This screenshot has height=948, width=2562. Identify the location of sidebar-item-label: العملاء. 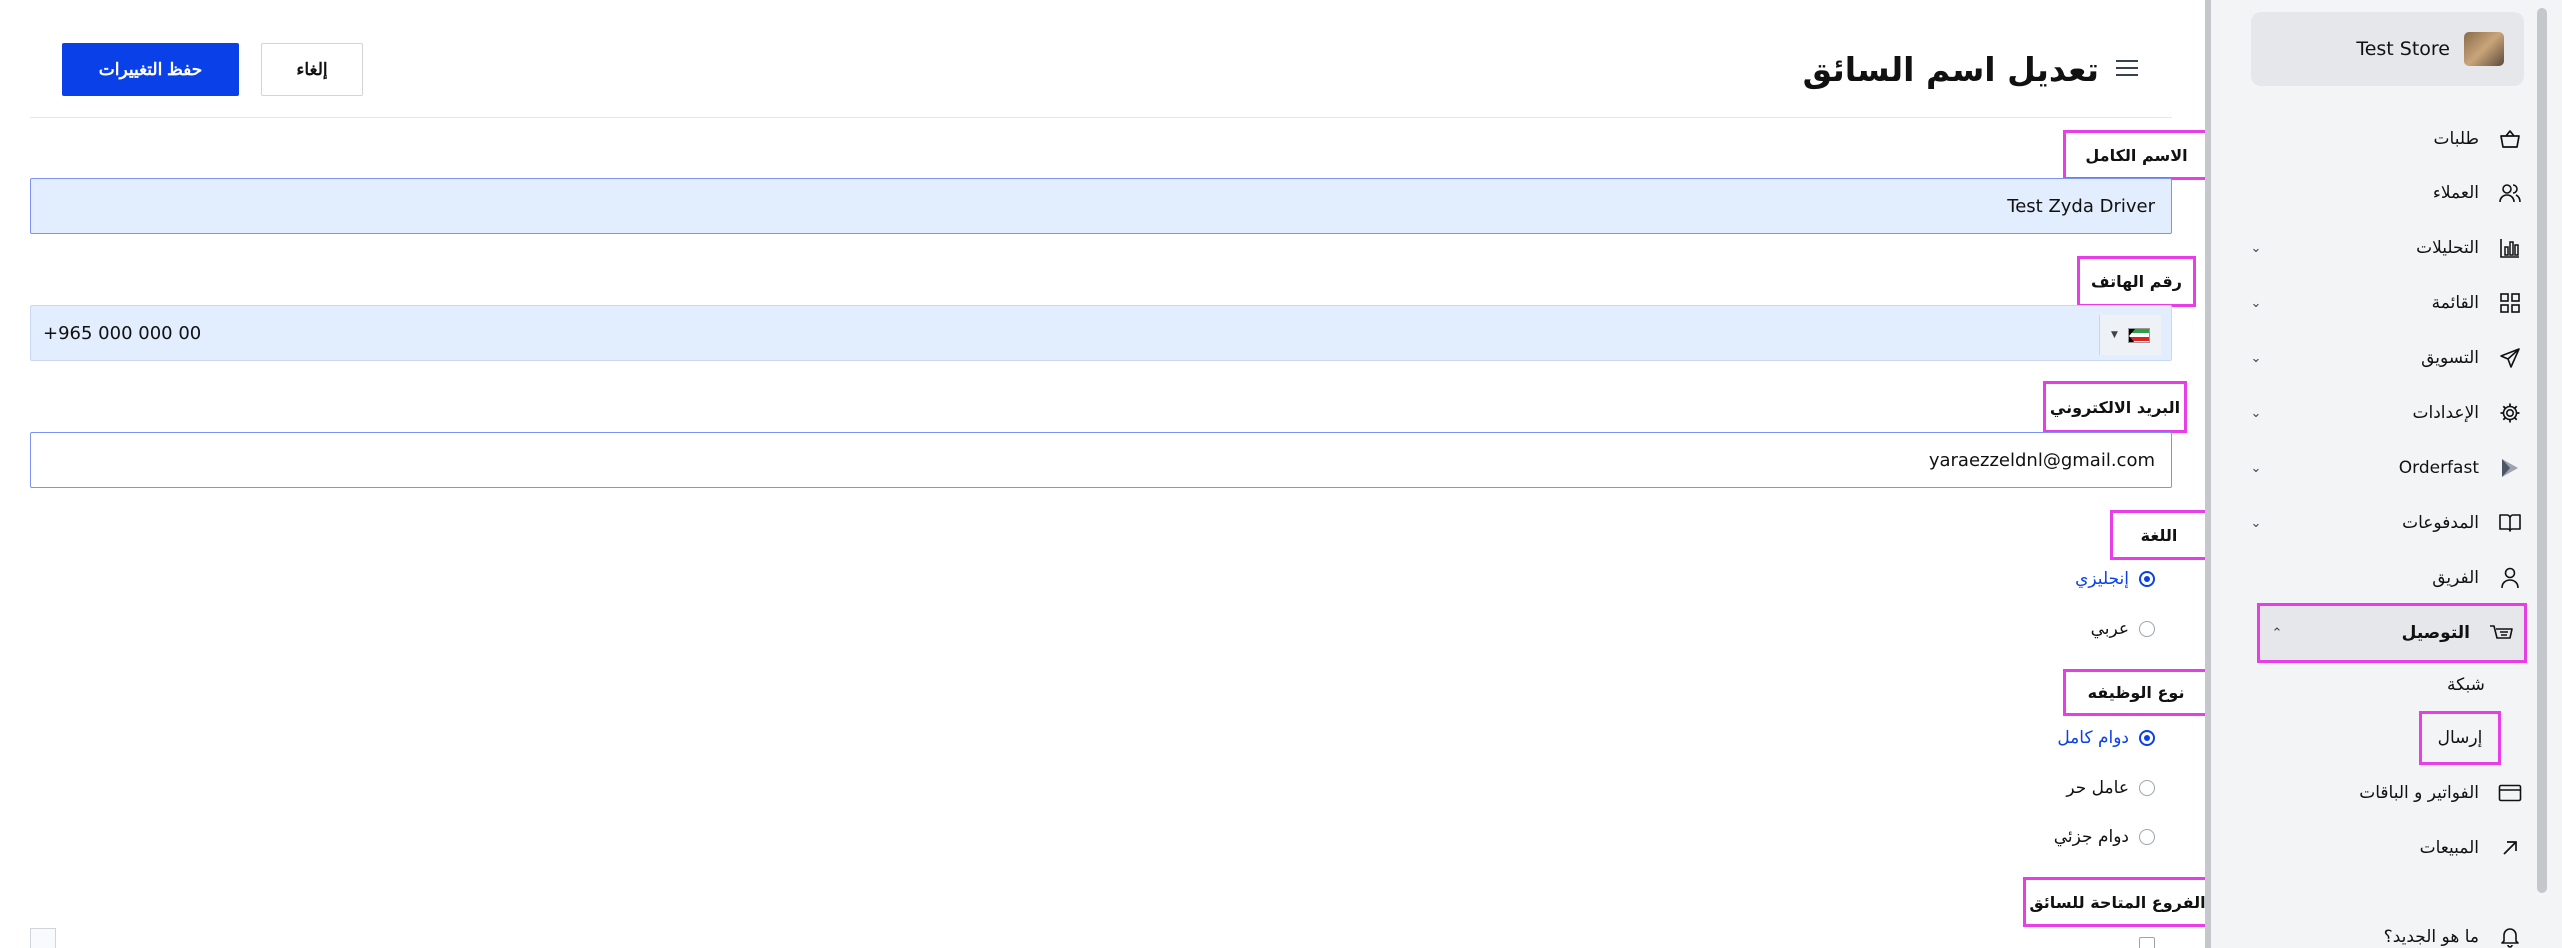
(2455, 193).